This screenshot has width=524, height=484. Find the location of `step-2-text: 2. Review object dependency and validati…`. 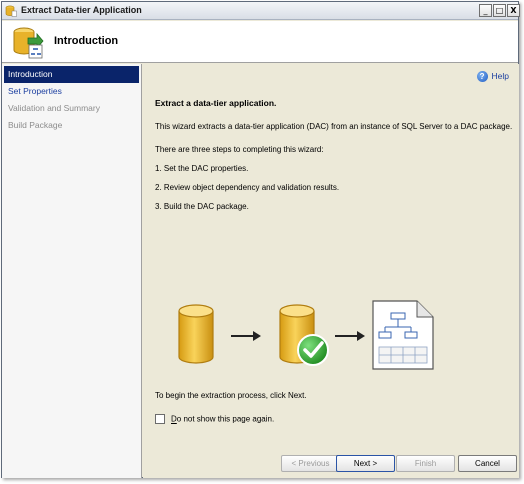

step-2-text: 2. Review object dependency and validati… is located at coordinates (247, 187).